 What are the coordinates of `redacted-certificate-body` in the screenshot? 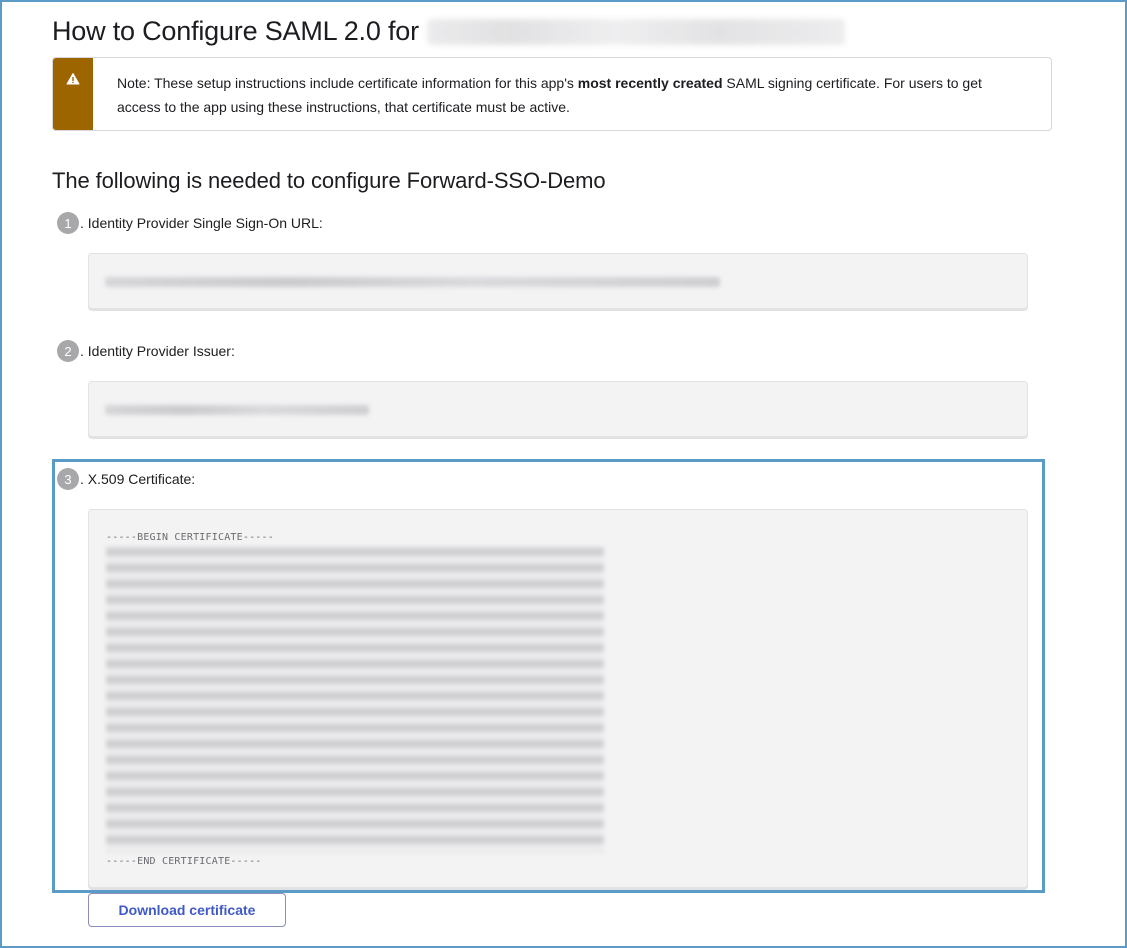 It's located at (355, 699).